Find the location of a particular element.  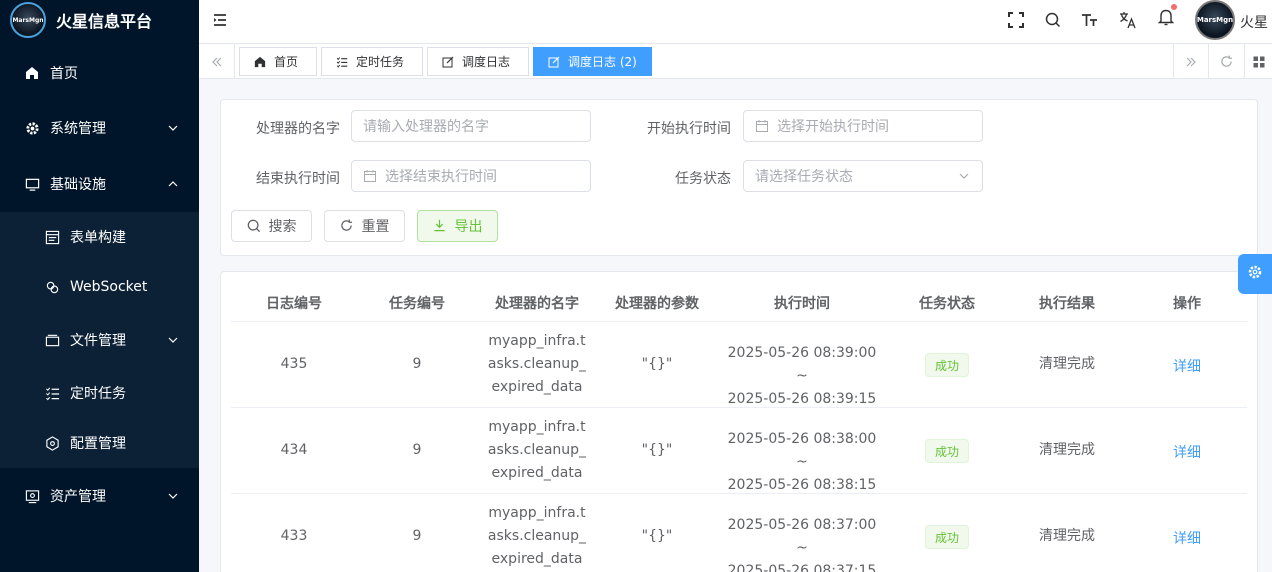

sidebar-item-websocket: WebSocket is located at coordinates (99, 287).